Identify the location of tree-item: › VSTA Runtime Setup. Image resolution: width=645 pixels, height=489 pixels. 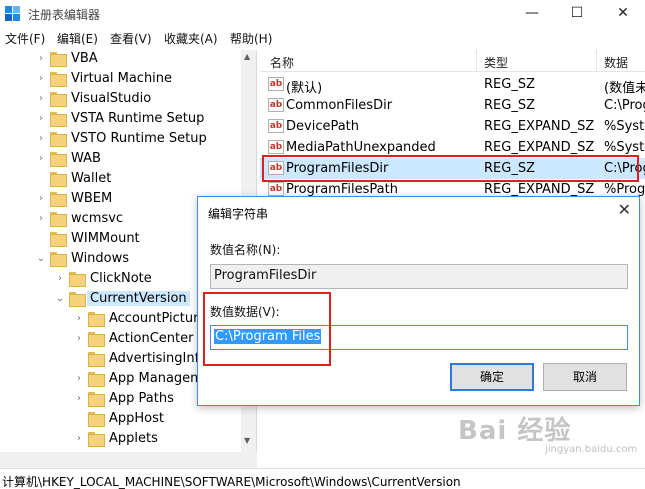
(120, 120).